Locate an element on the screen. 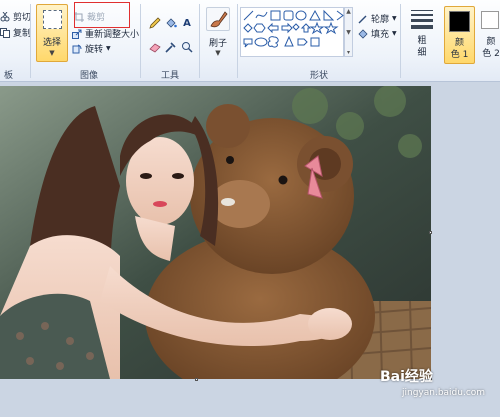 The width and height of the screenshot is (500, 417). select-label: 选择 is located at coordinates (51, 43).